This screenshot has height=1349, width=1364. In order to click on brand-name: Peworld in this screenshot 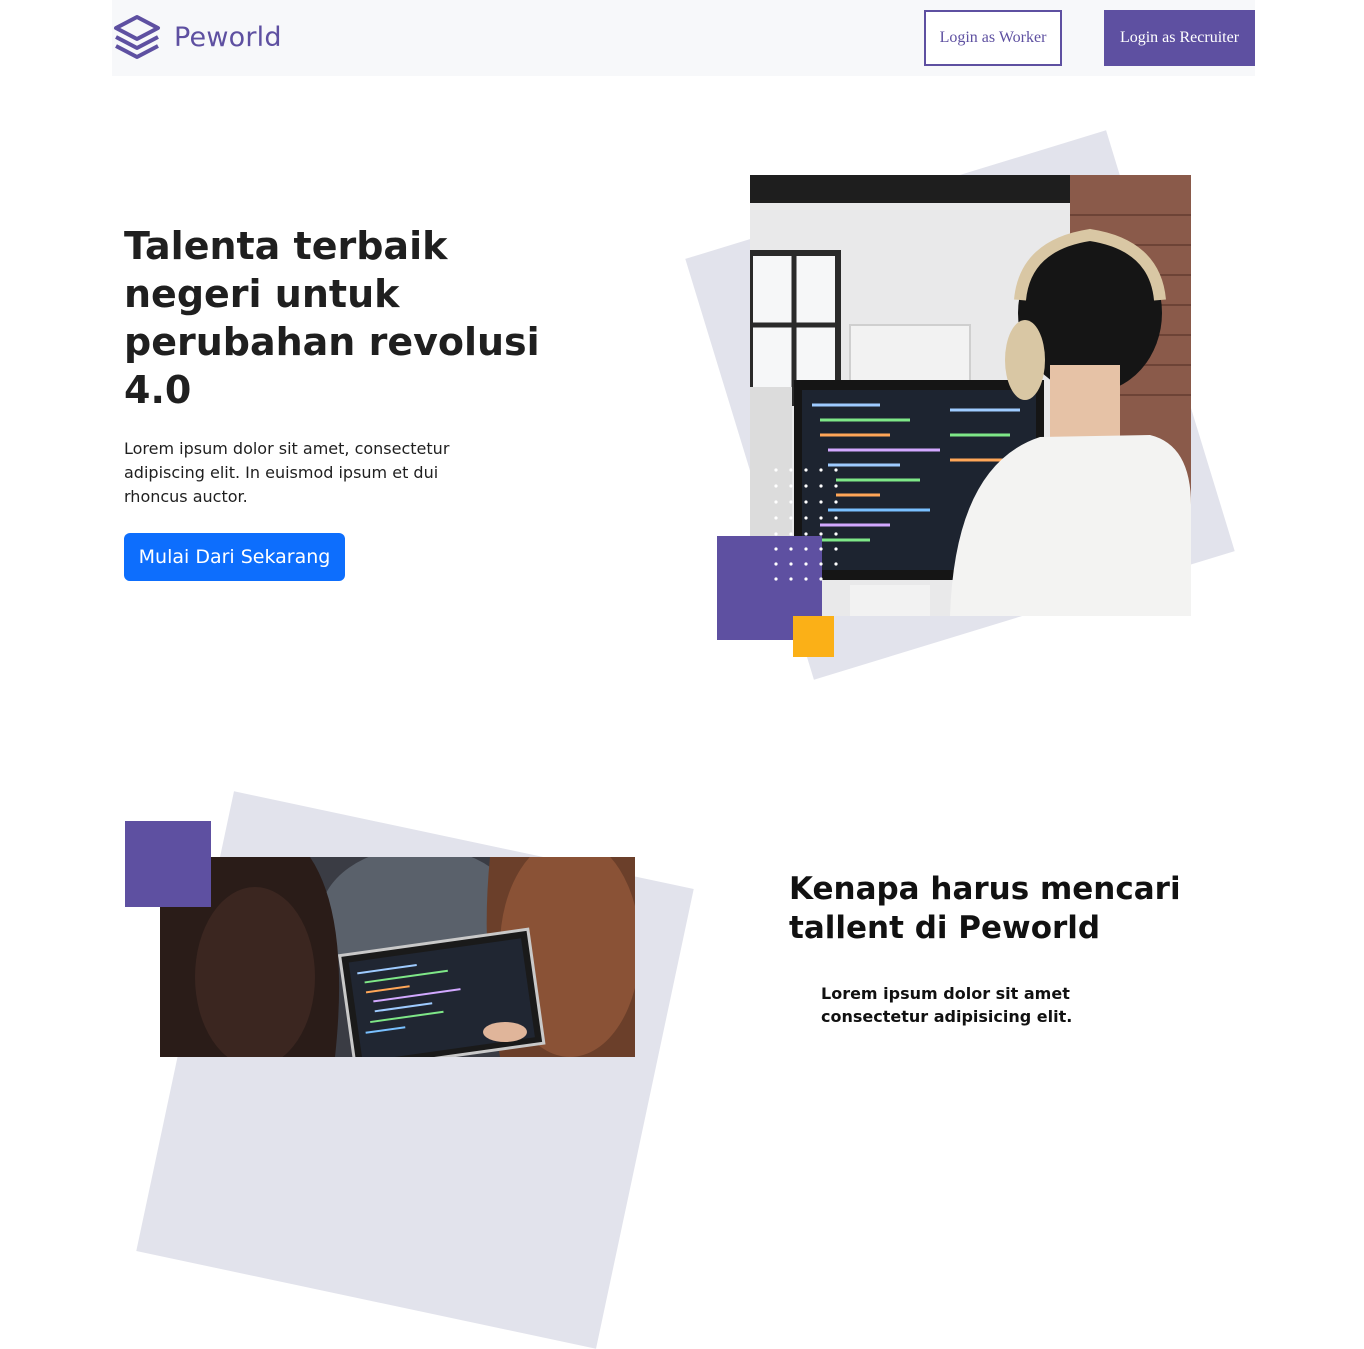, I will do `click(228, 37)`.